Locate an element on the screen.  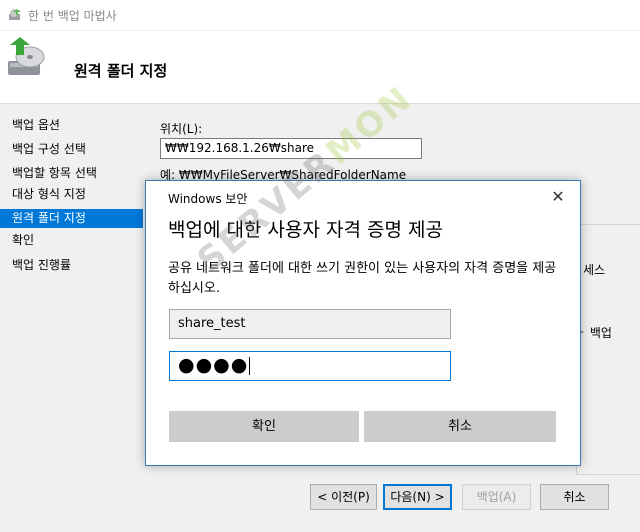
dialog-title: Windows 보안 is located at coordinates (208, 199).